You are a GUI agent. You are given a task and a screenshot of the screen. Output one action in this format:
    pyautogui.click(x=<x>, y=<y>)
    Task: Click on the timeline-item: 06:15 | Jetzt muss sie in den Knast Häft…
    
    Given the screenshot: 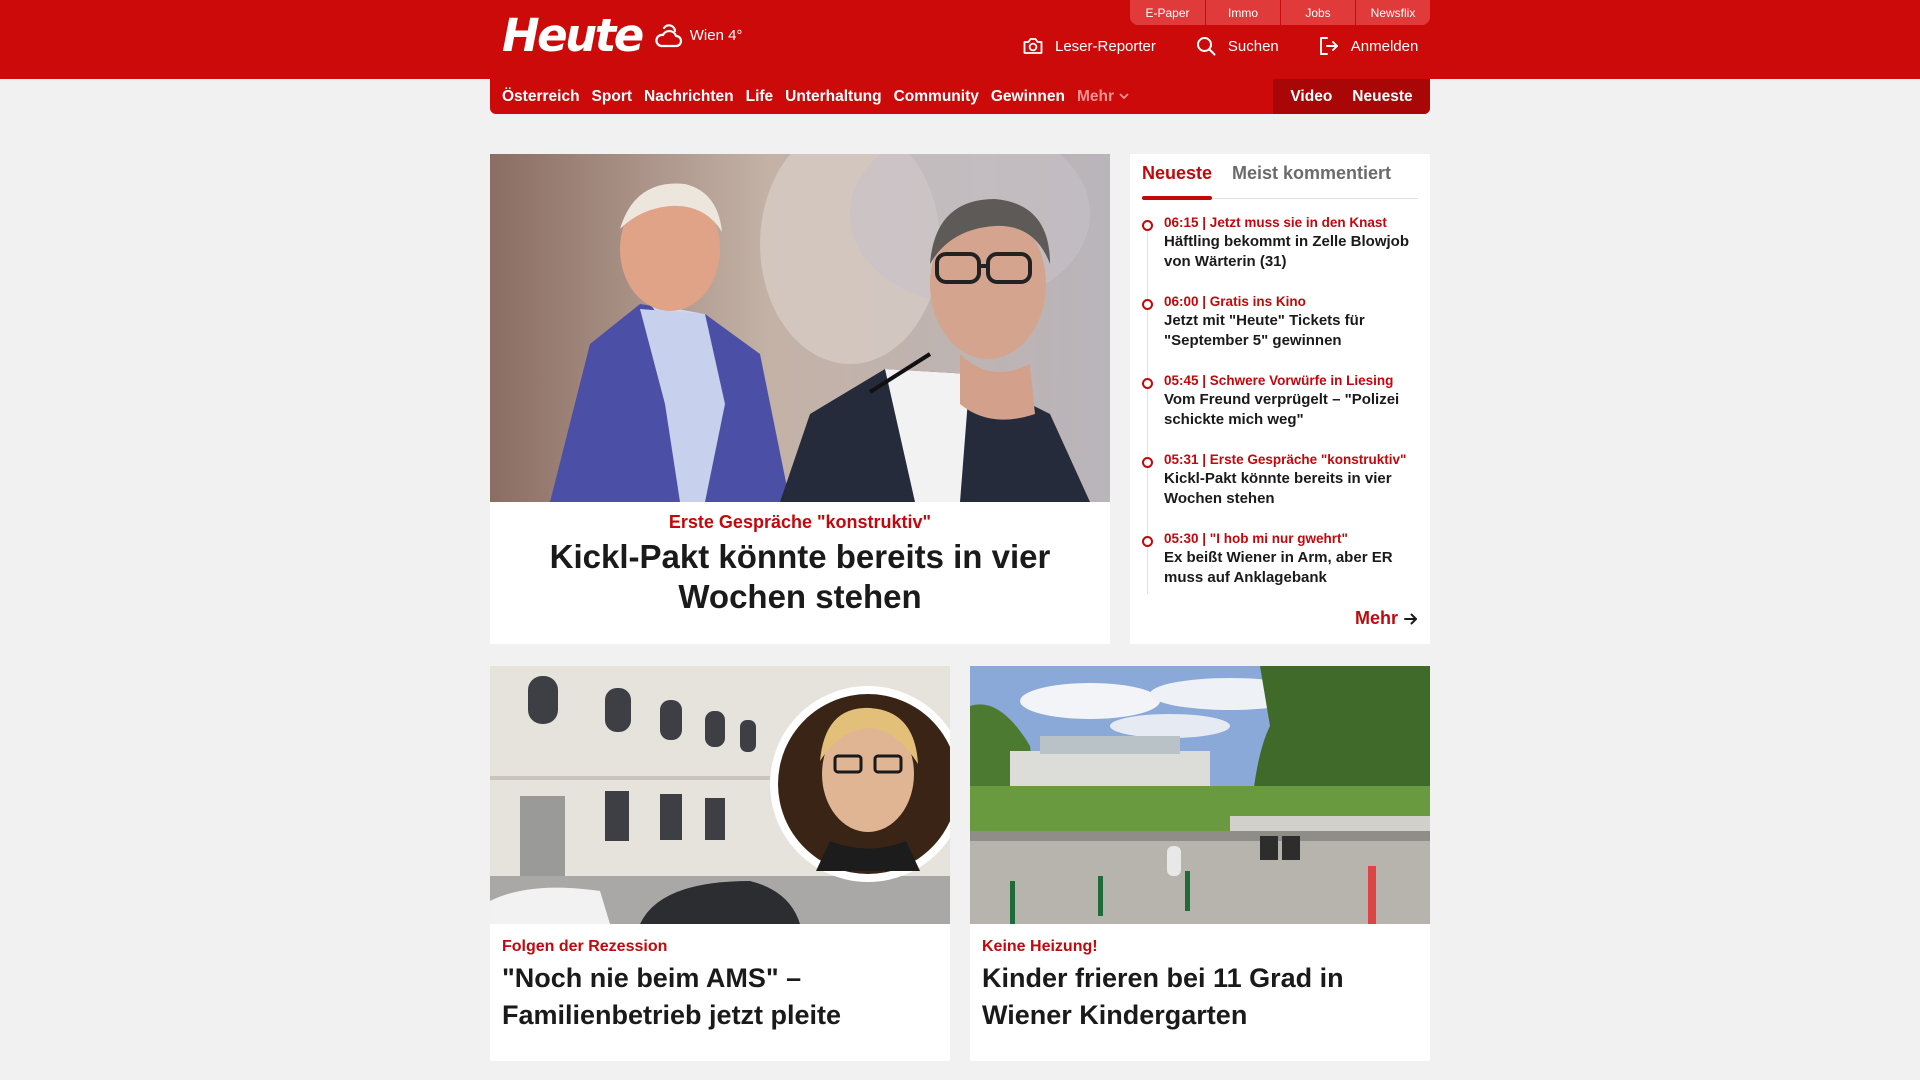 What is the action you would take?
    pyautogui.click(x=1282, y=253)
    